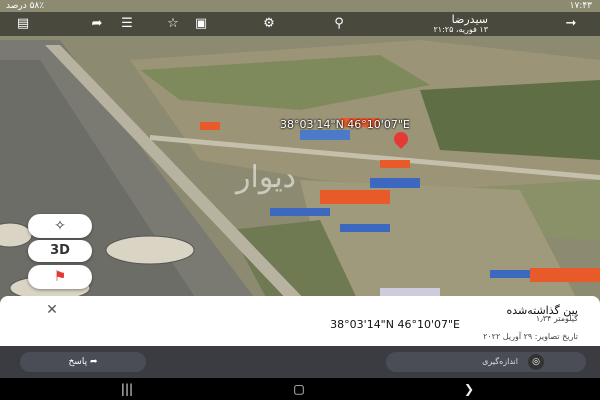 This screenshot has width=600, height=400. I want to click on settings-icon: ⚙, so click(269, 24).